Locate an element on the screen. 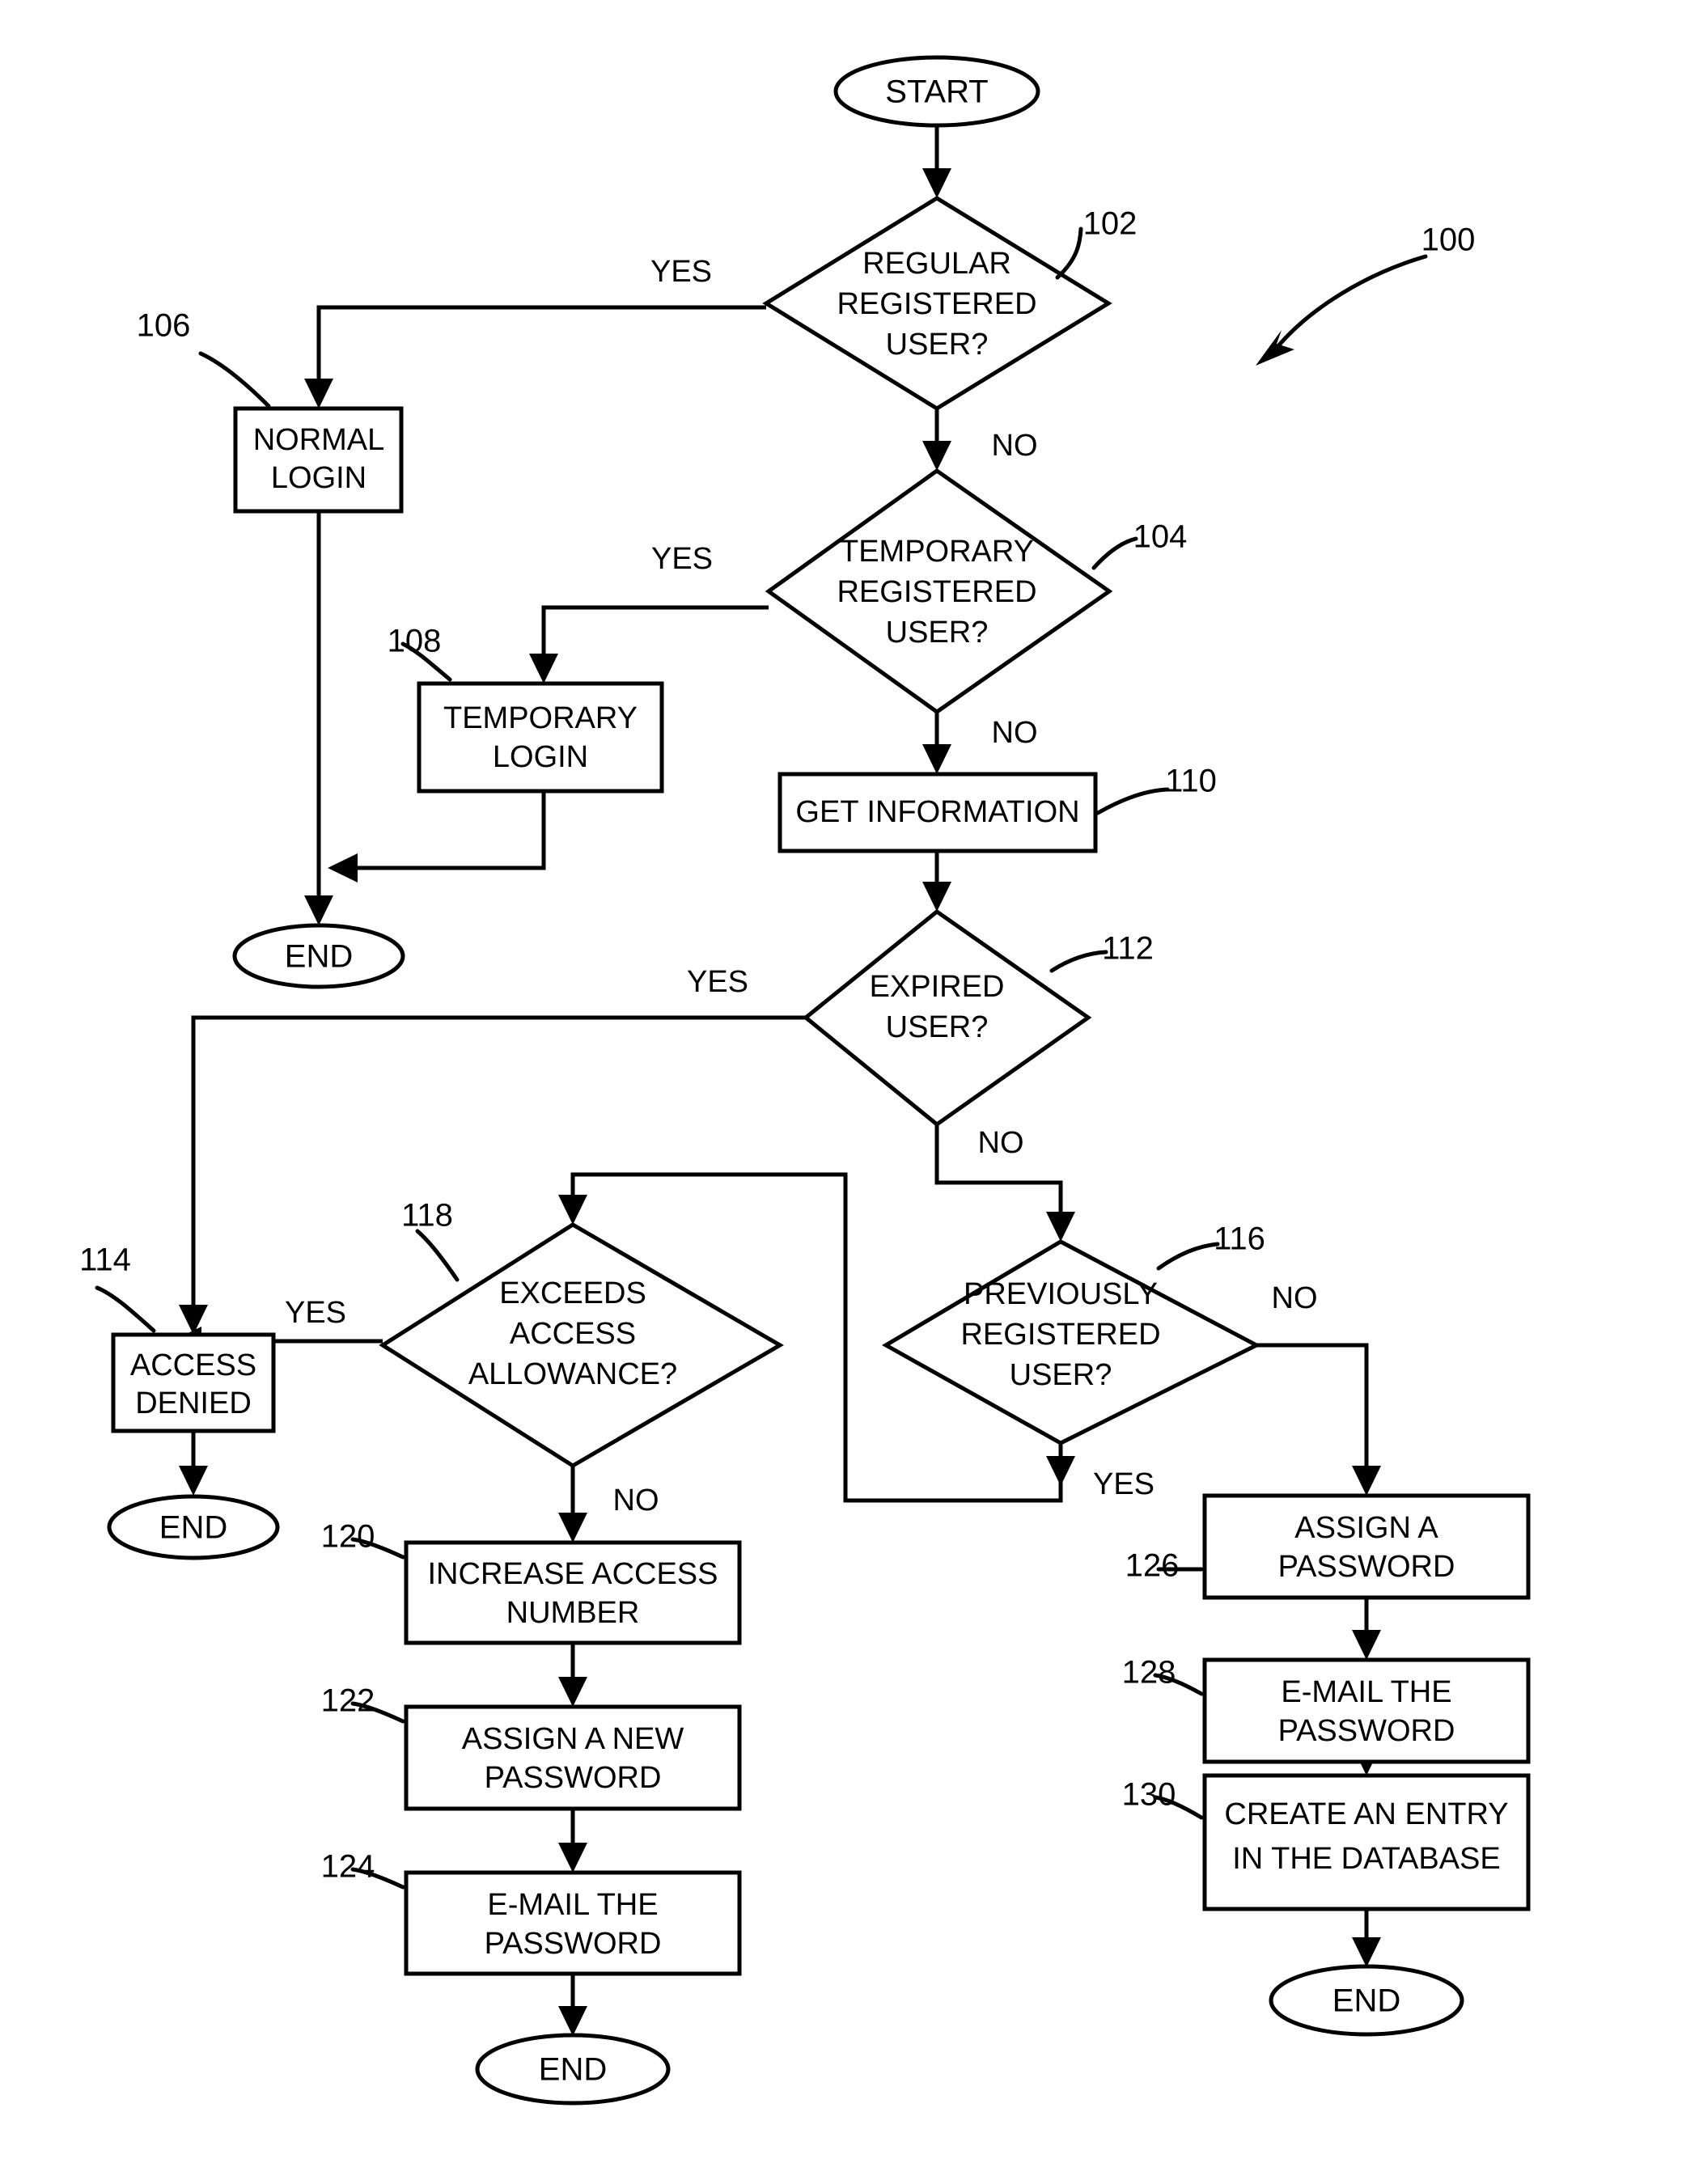  ref-label-124: 124 is located at coordinates (348, 1867).